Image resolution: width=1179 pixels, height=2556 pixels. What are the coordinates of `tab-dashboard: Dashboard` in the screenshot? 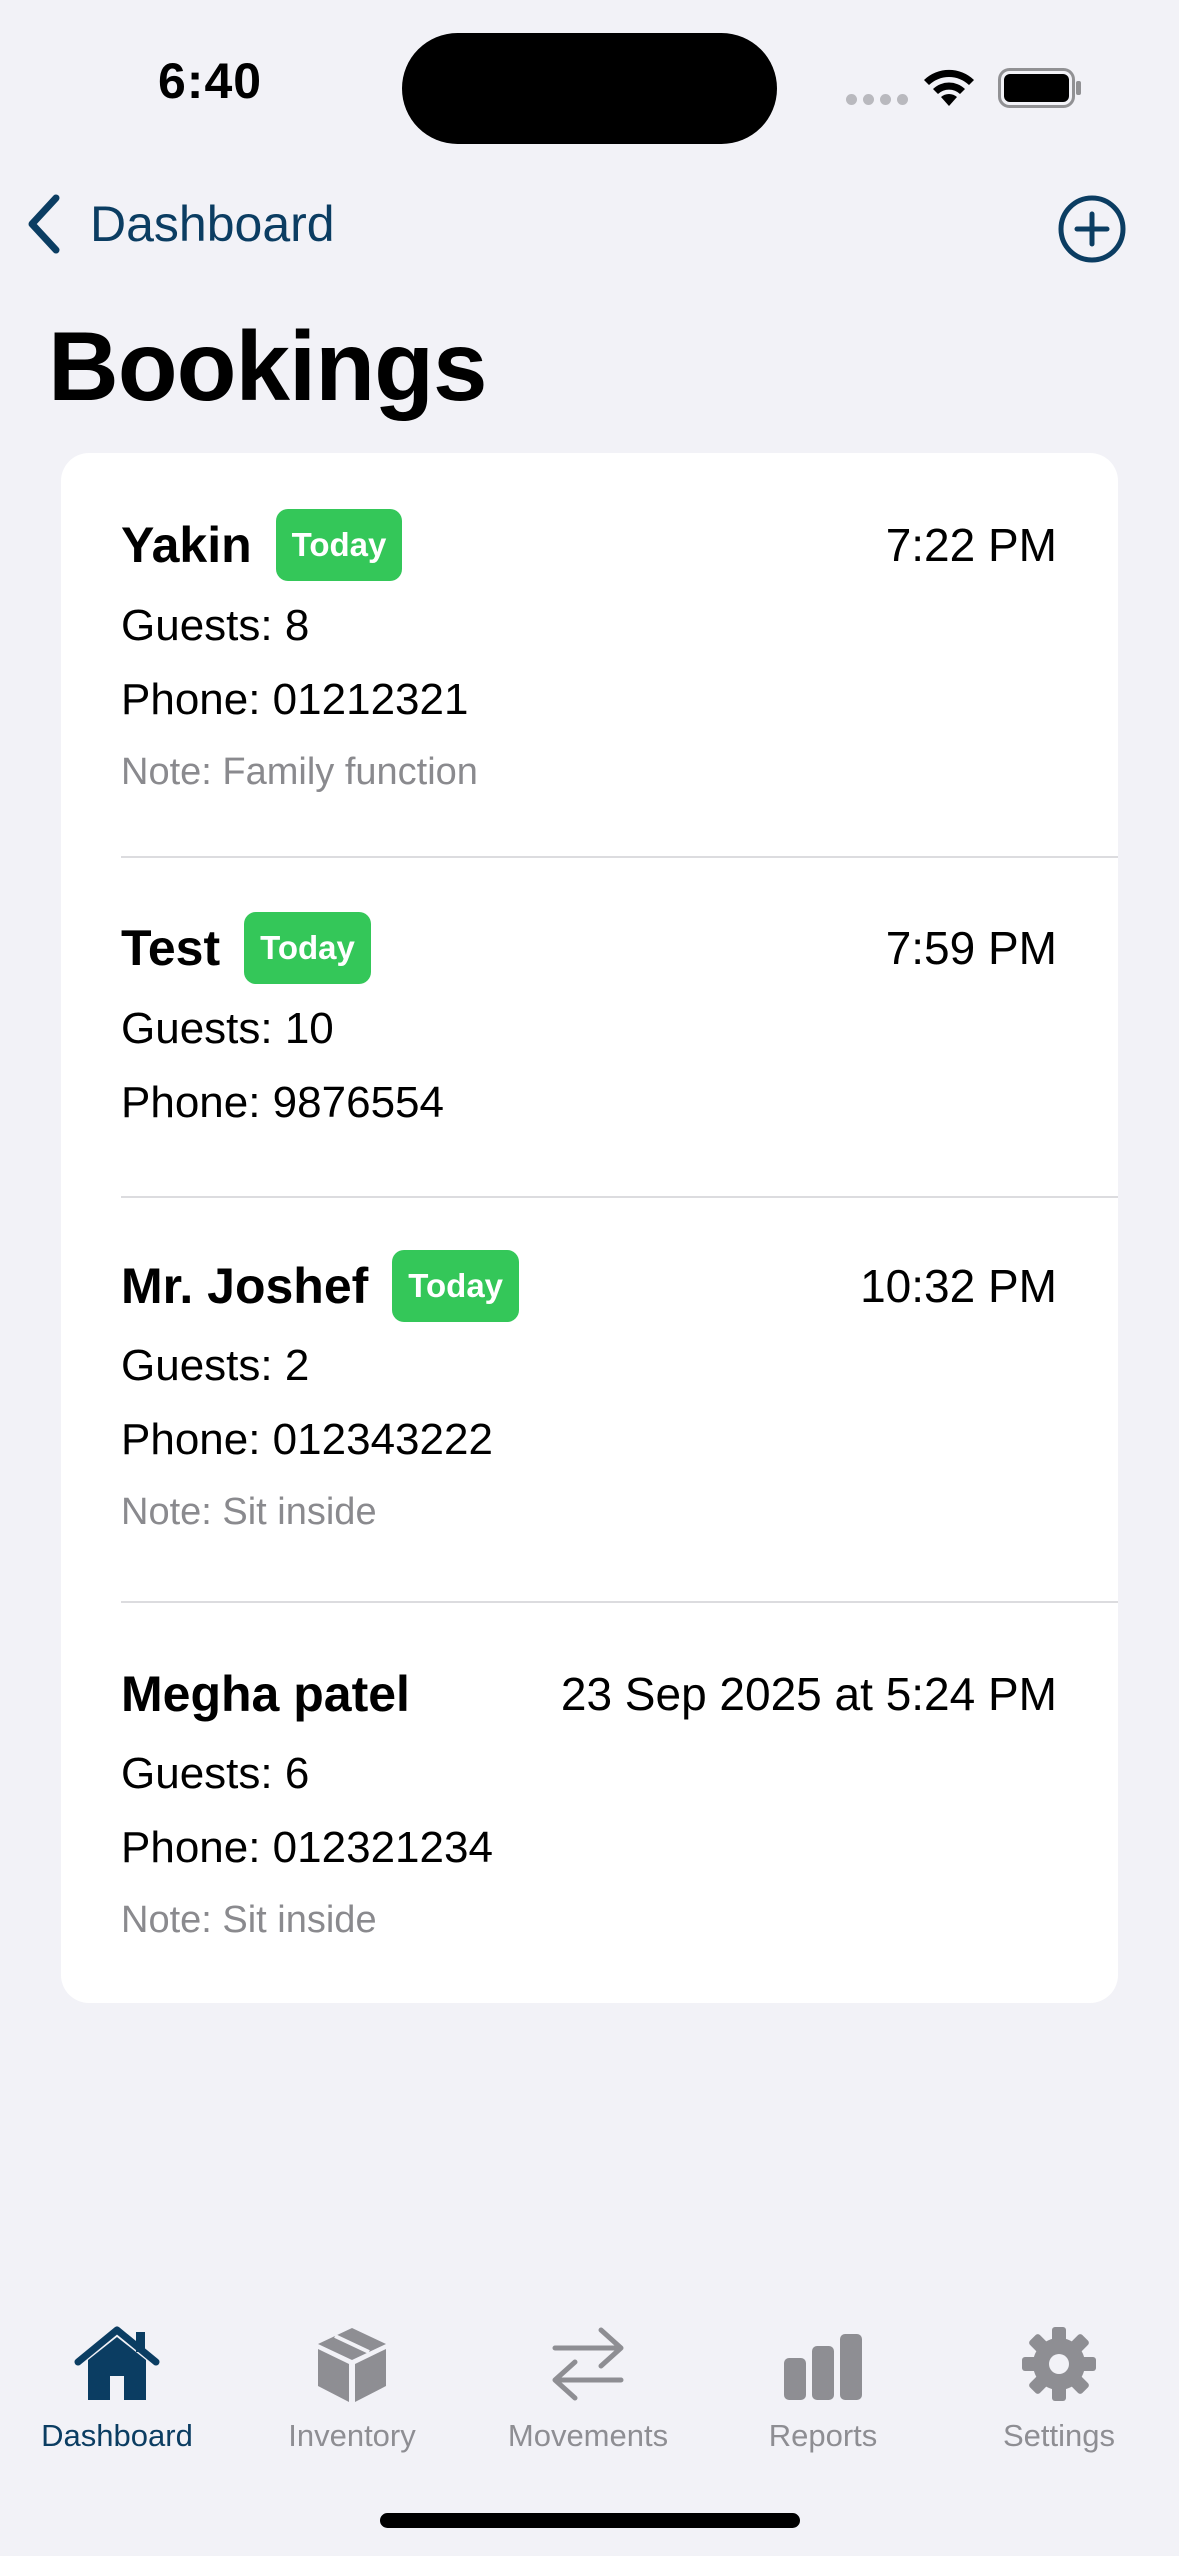 It's located at (117, 2389).